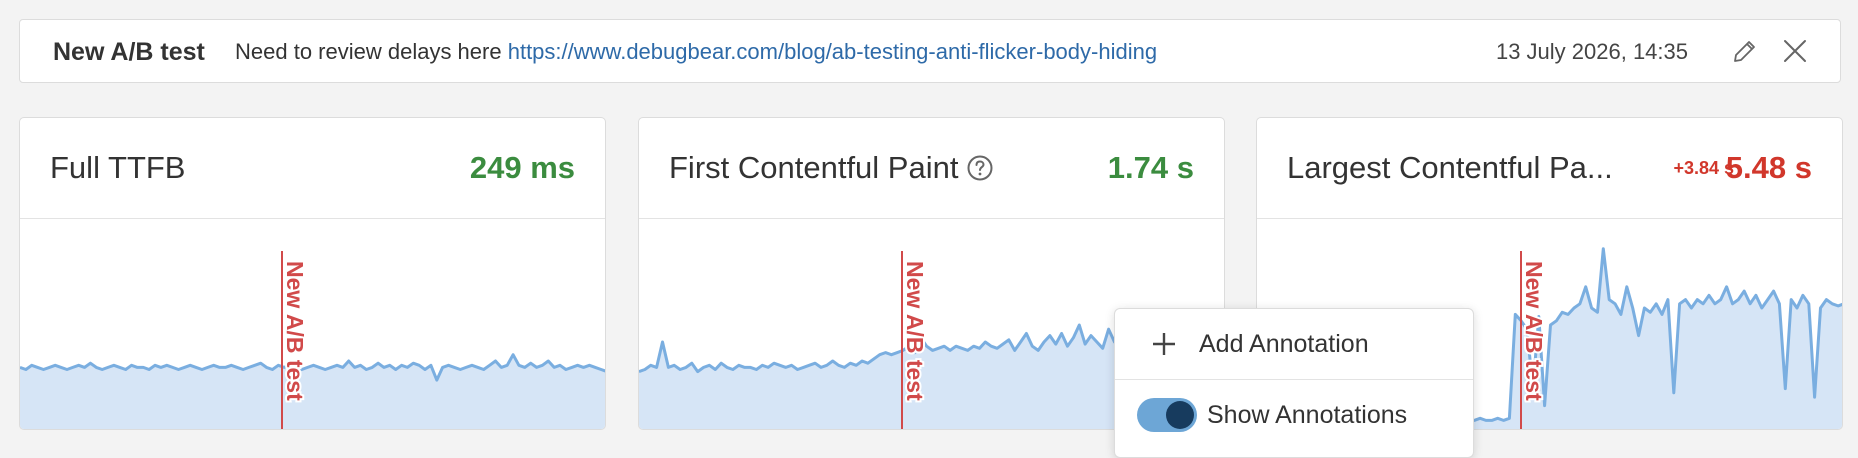 The width and height of the screenshot is (1858, 458). I want to click on card-header: Largest Contentful Pa... +3.84 s 5.48 s, so click(1549, 168).